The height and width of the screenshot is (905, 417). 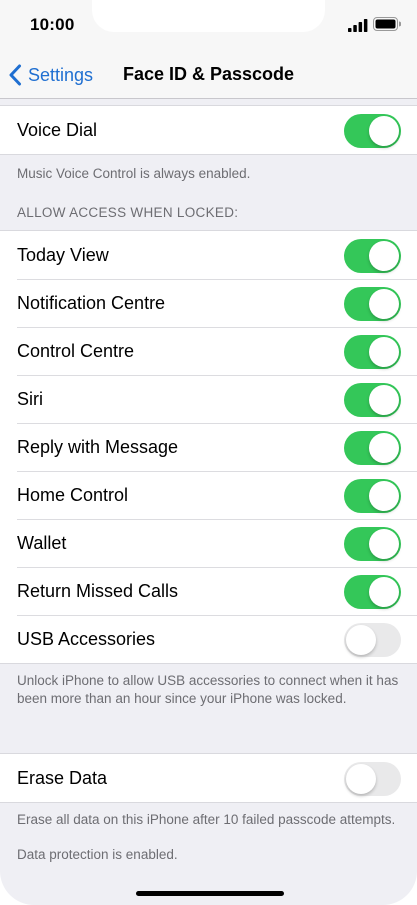 I want to click on data-protection-note: Data protection is enabled., so click(x=97, y=854).